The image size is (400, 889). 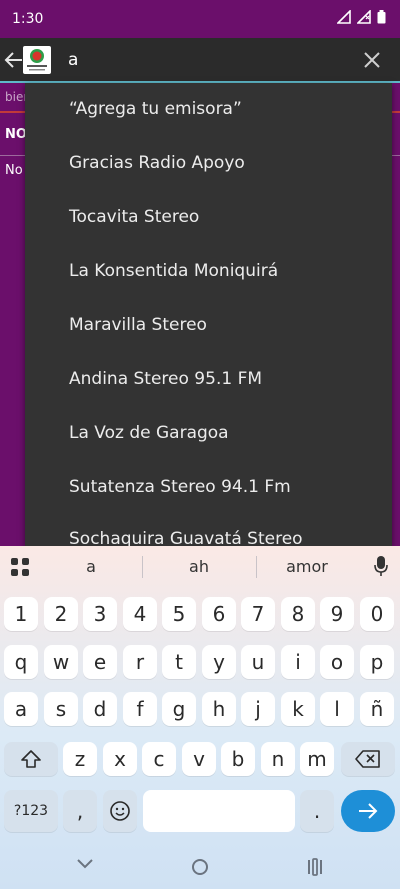 I want to click on enter-key, so click(x=368, y=811).